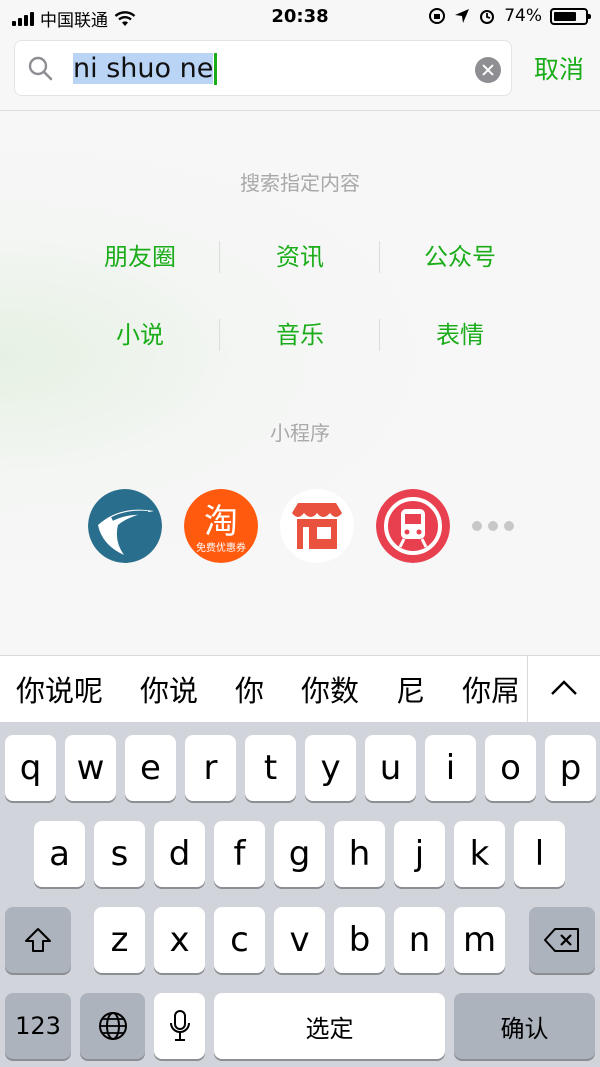 This screenshot has width=600, height=1067. I want to click on candidate-item: 尼, so click(410, 689).